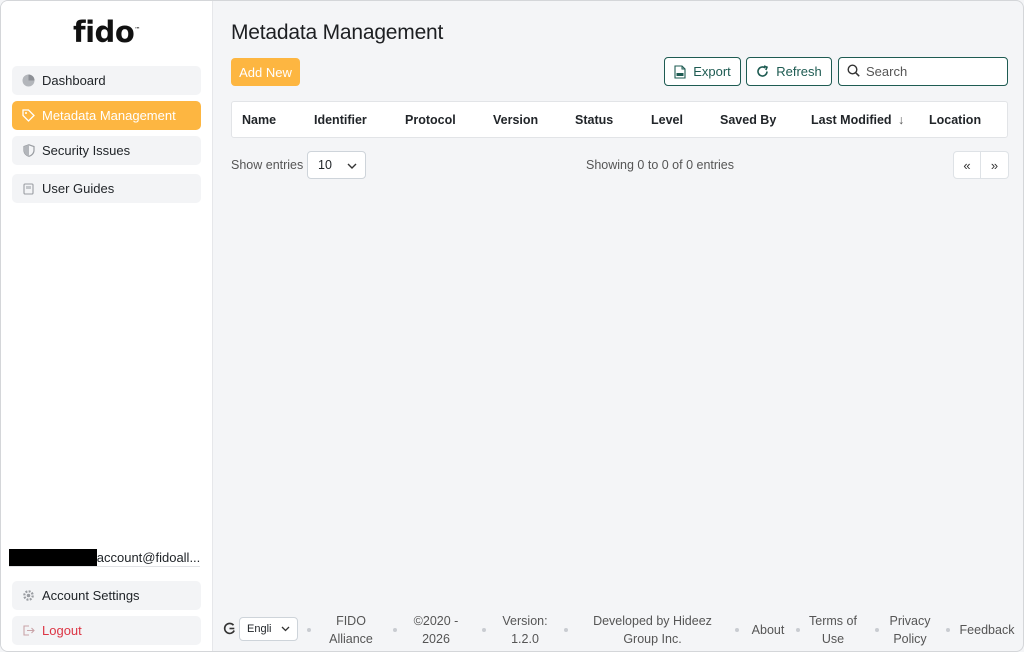 Image resolution: width=1024 pixels, height=652 pixels. I want to click on search-box, so click(923, 71).